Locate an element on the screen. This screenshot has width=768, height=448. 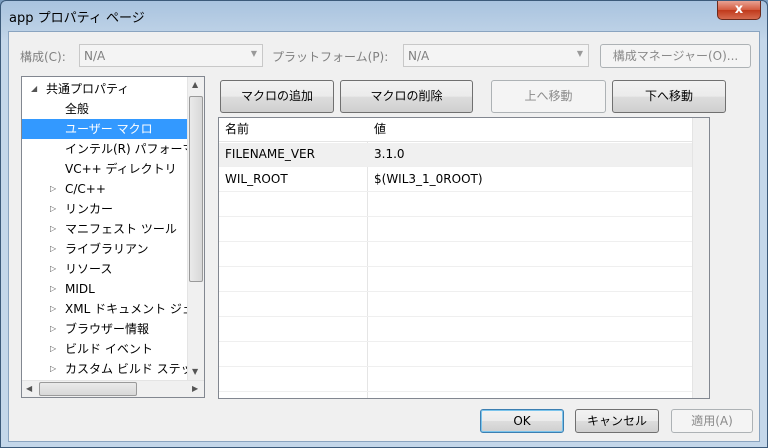
table-row: WIL_ROOT $(WIL3_1_0ROOT) is located at coordinates (455, 180).